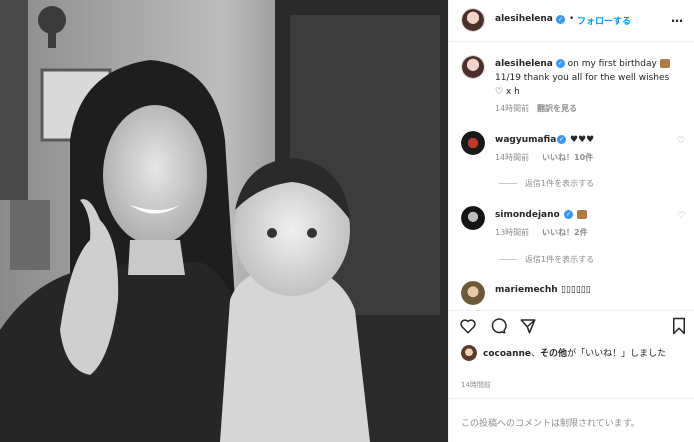 Image resolution: width=694 pixels, height=442 pixels. Describe the element at coordinates (526, 290) in the screenshot. I see `comment-username: mariemechh` at that location.